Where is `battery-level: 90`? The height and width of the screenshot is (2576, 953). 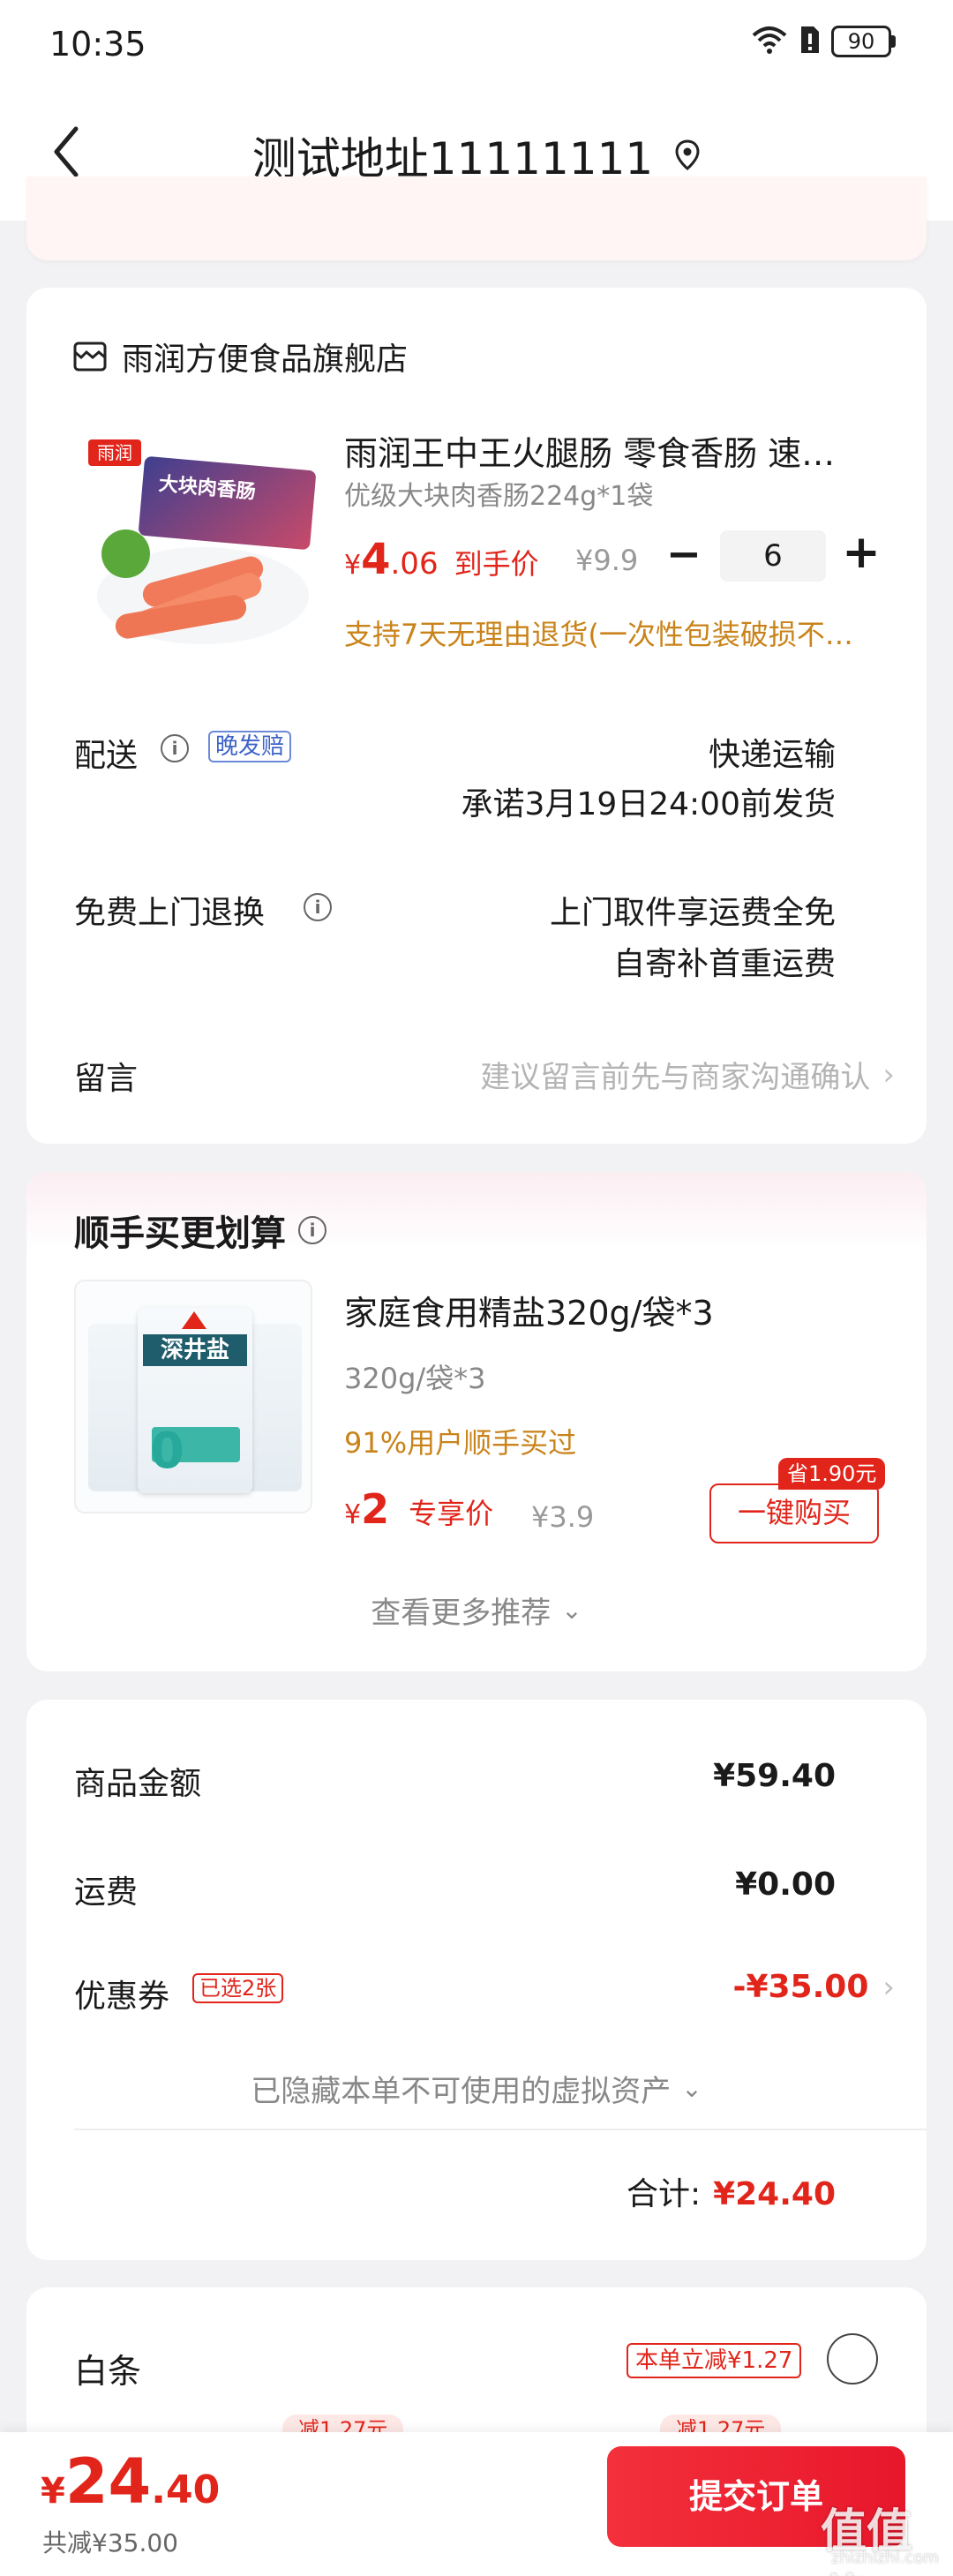 battery-level: 90 is located at coordinates (861, 41).